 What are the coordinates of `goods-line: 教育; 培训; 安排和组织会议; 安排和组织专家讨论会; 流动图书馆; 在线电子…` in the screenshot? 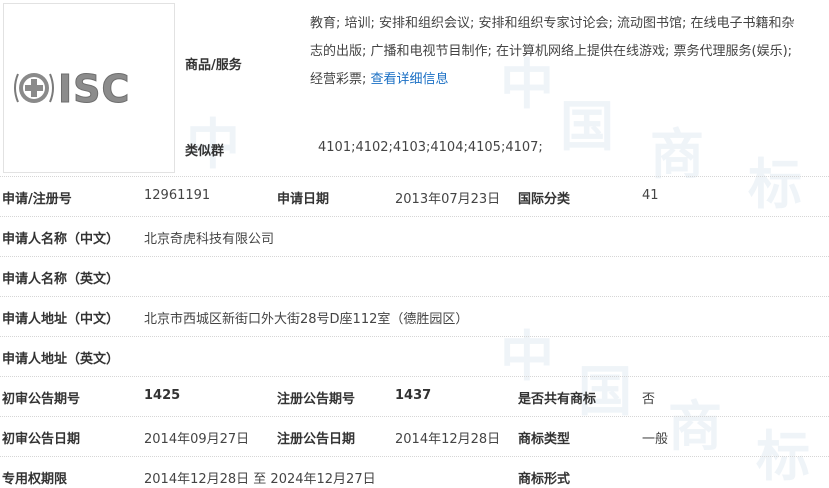 It's located at (552, 23).